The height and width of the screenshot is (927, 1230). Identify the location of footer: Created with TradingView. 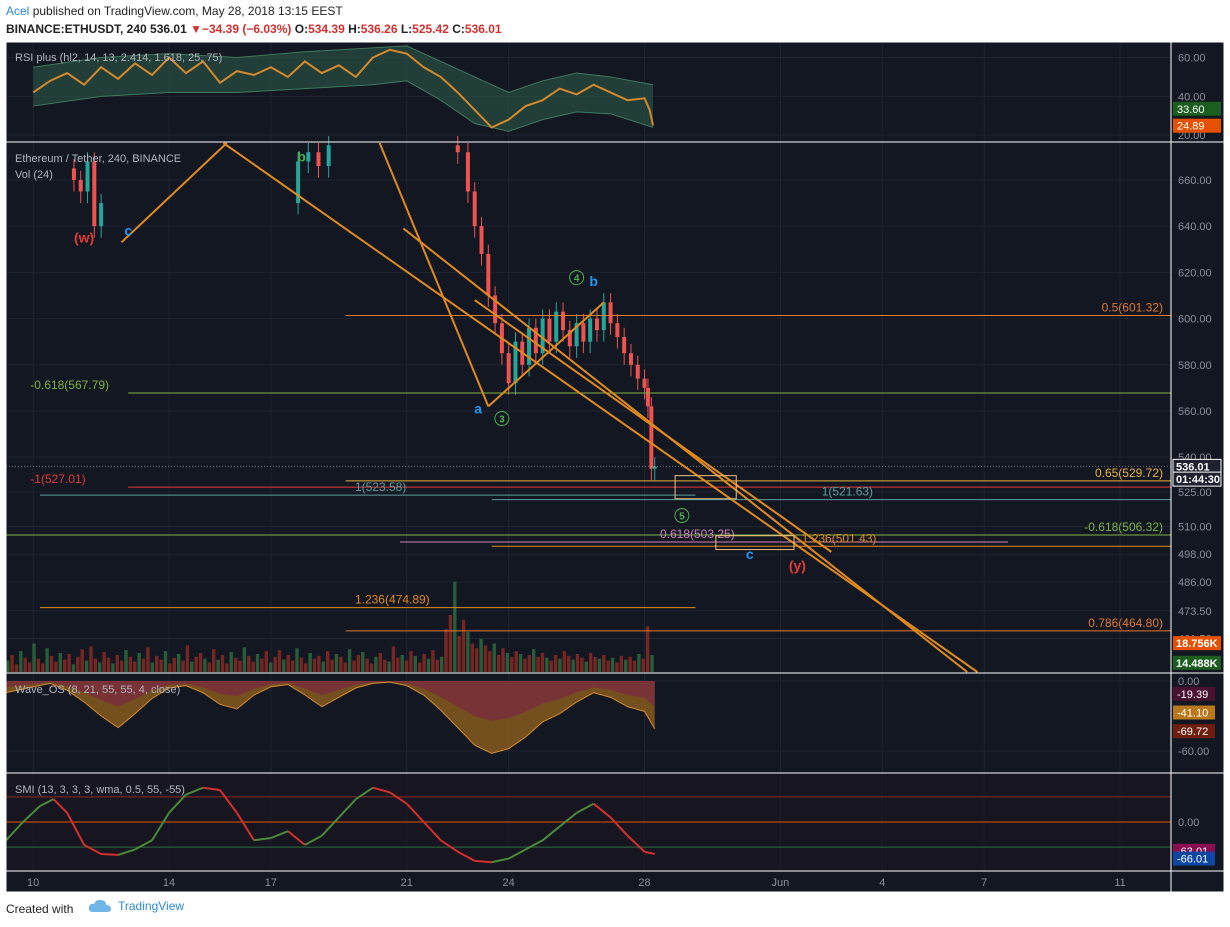
(615, 910).